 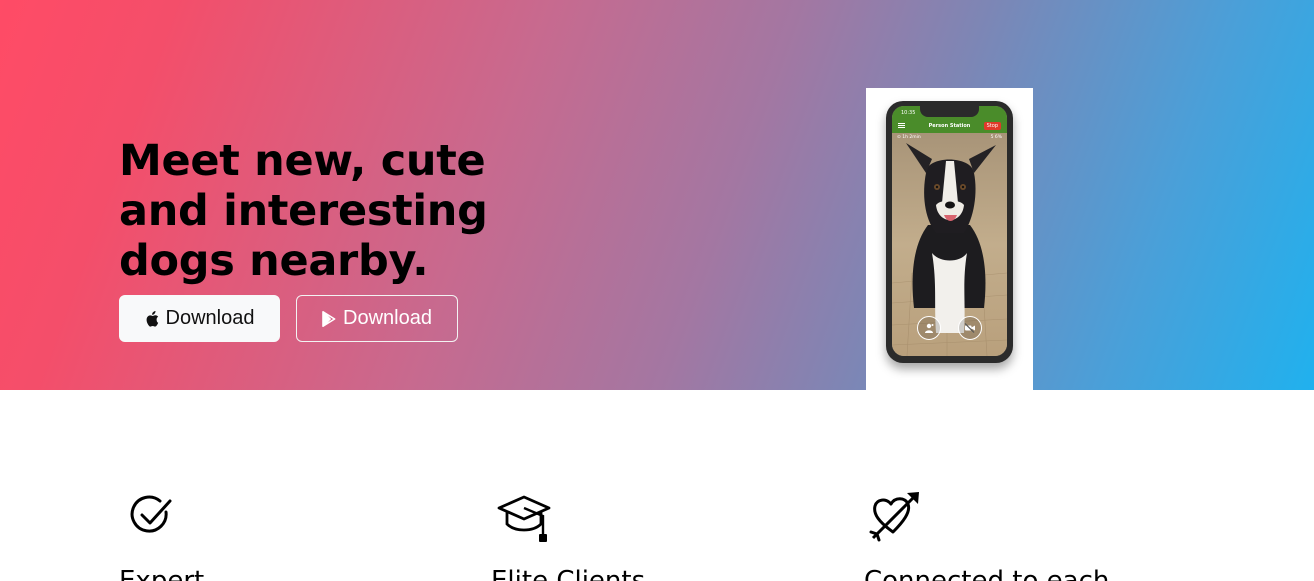 I want to click on graduation-cap-icon, so click(x=524, y=521).